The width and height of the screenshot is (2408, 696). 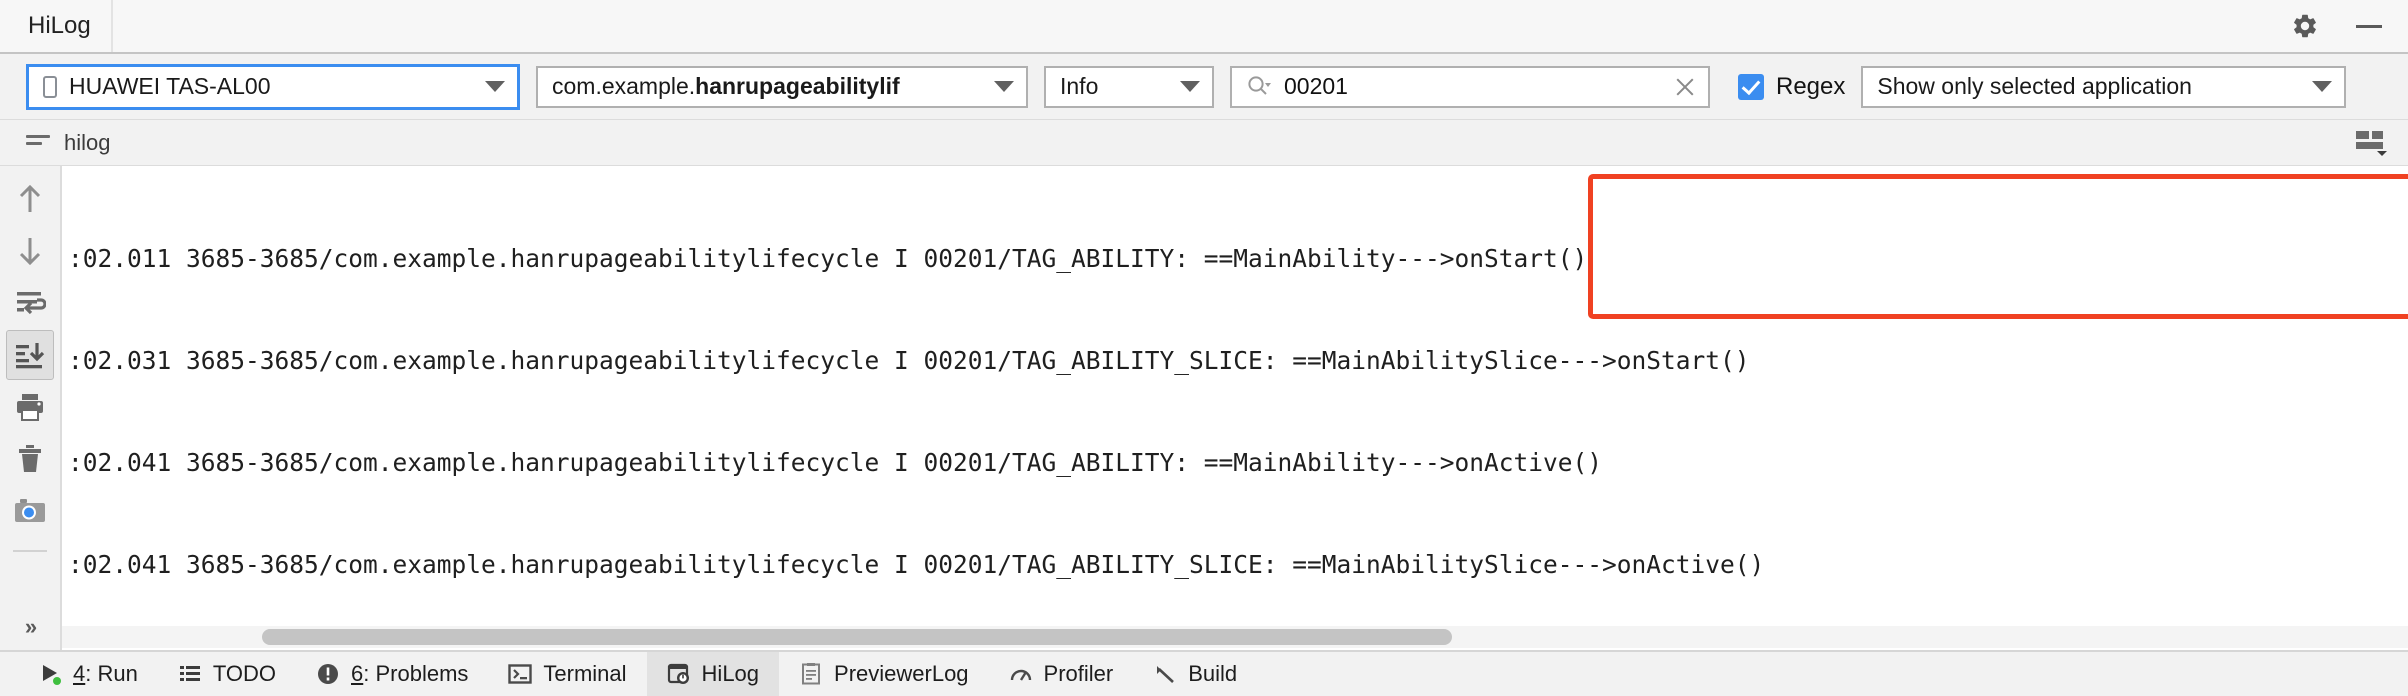 I want to click on title-bar: HiLog, so click(x=1204, y=27).